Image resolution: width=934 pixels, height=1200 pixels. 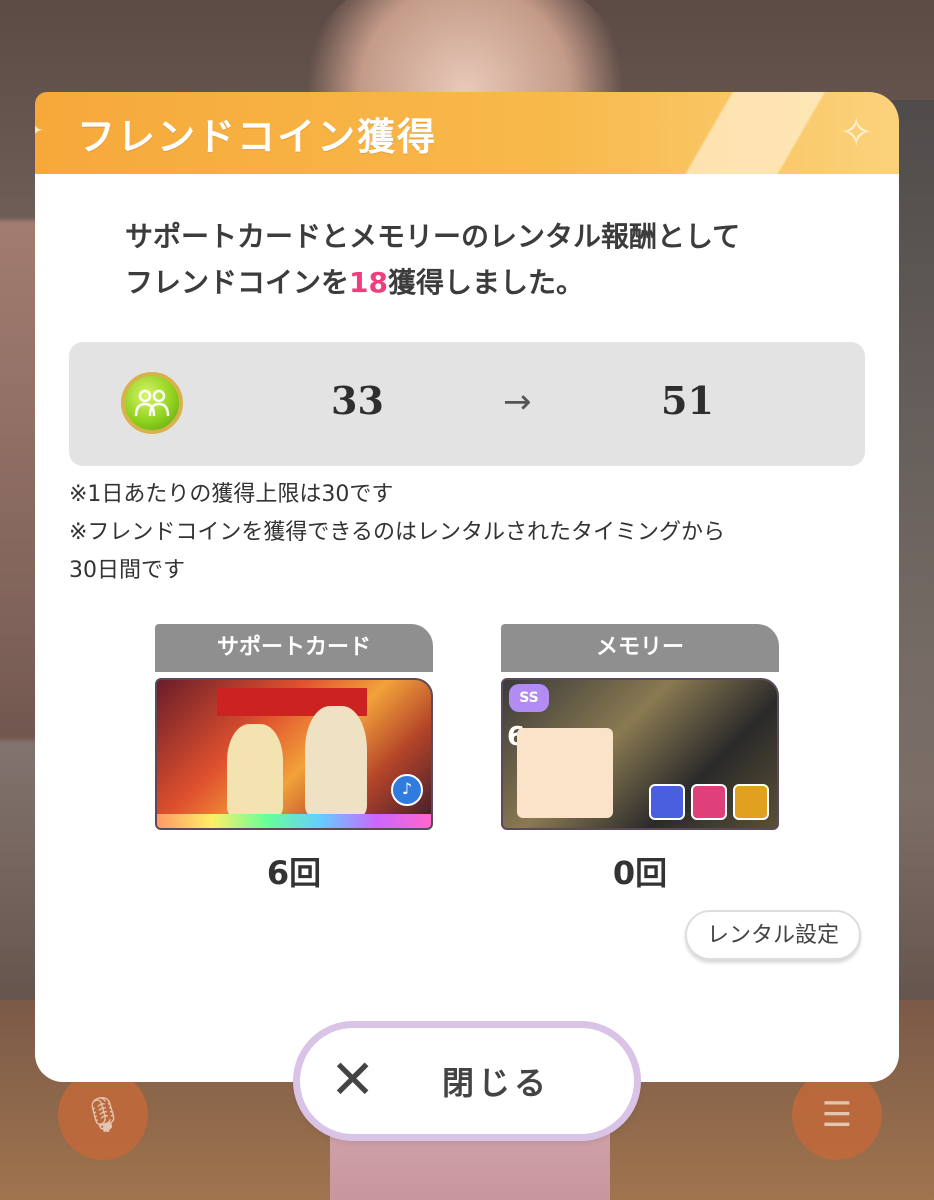 I want to click on support-card-rental-count: 6回, so click(x=294, y=873).